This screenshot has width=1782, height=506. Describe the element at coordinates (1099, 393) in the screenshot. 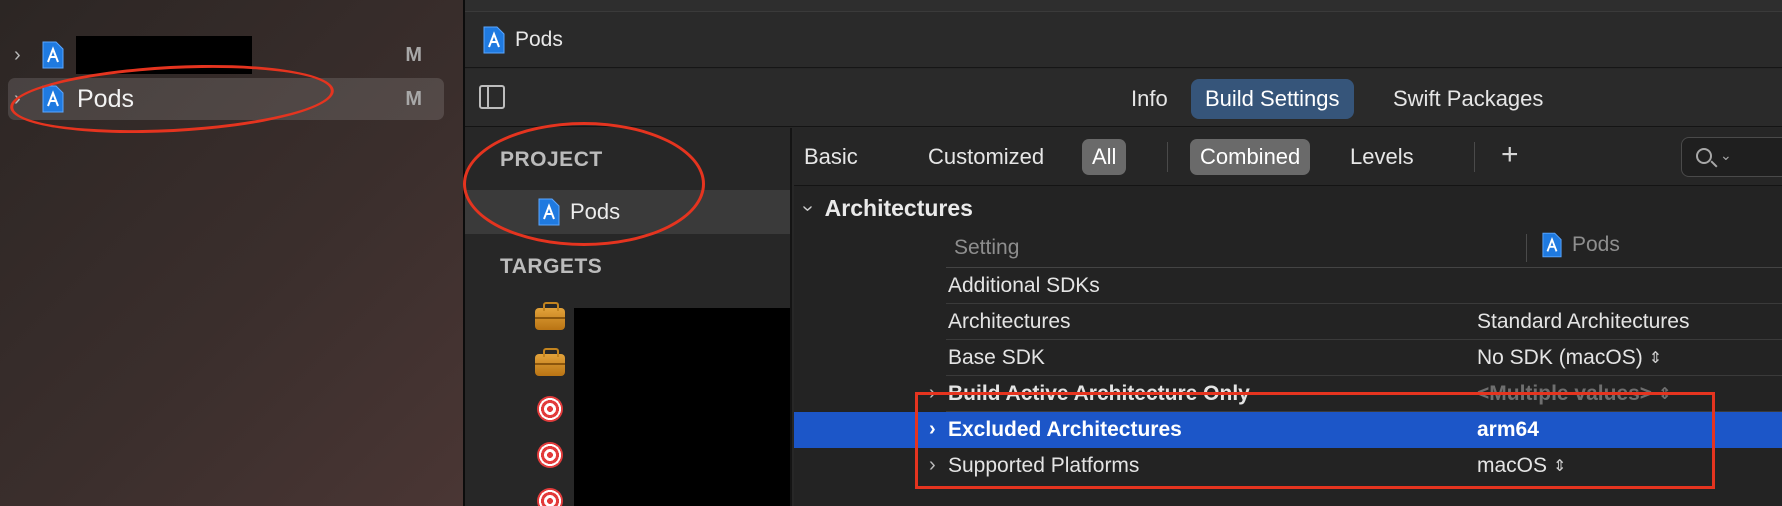

I see `setting-name: Build Active Architecture Only` at that location.